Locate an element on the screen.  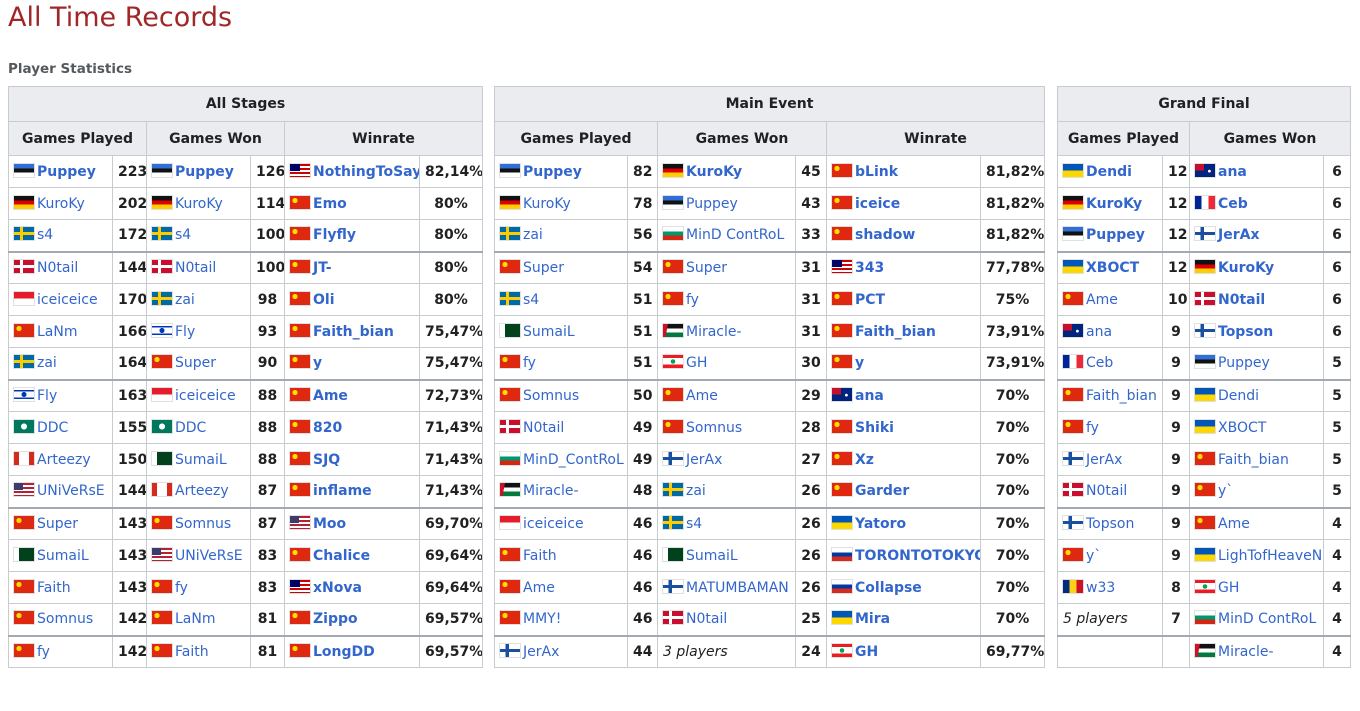
player-link: Collapse is located at coordinates (888, 588).